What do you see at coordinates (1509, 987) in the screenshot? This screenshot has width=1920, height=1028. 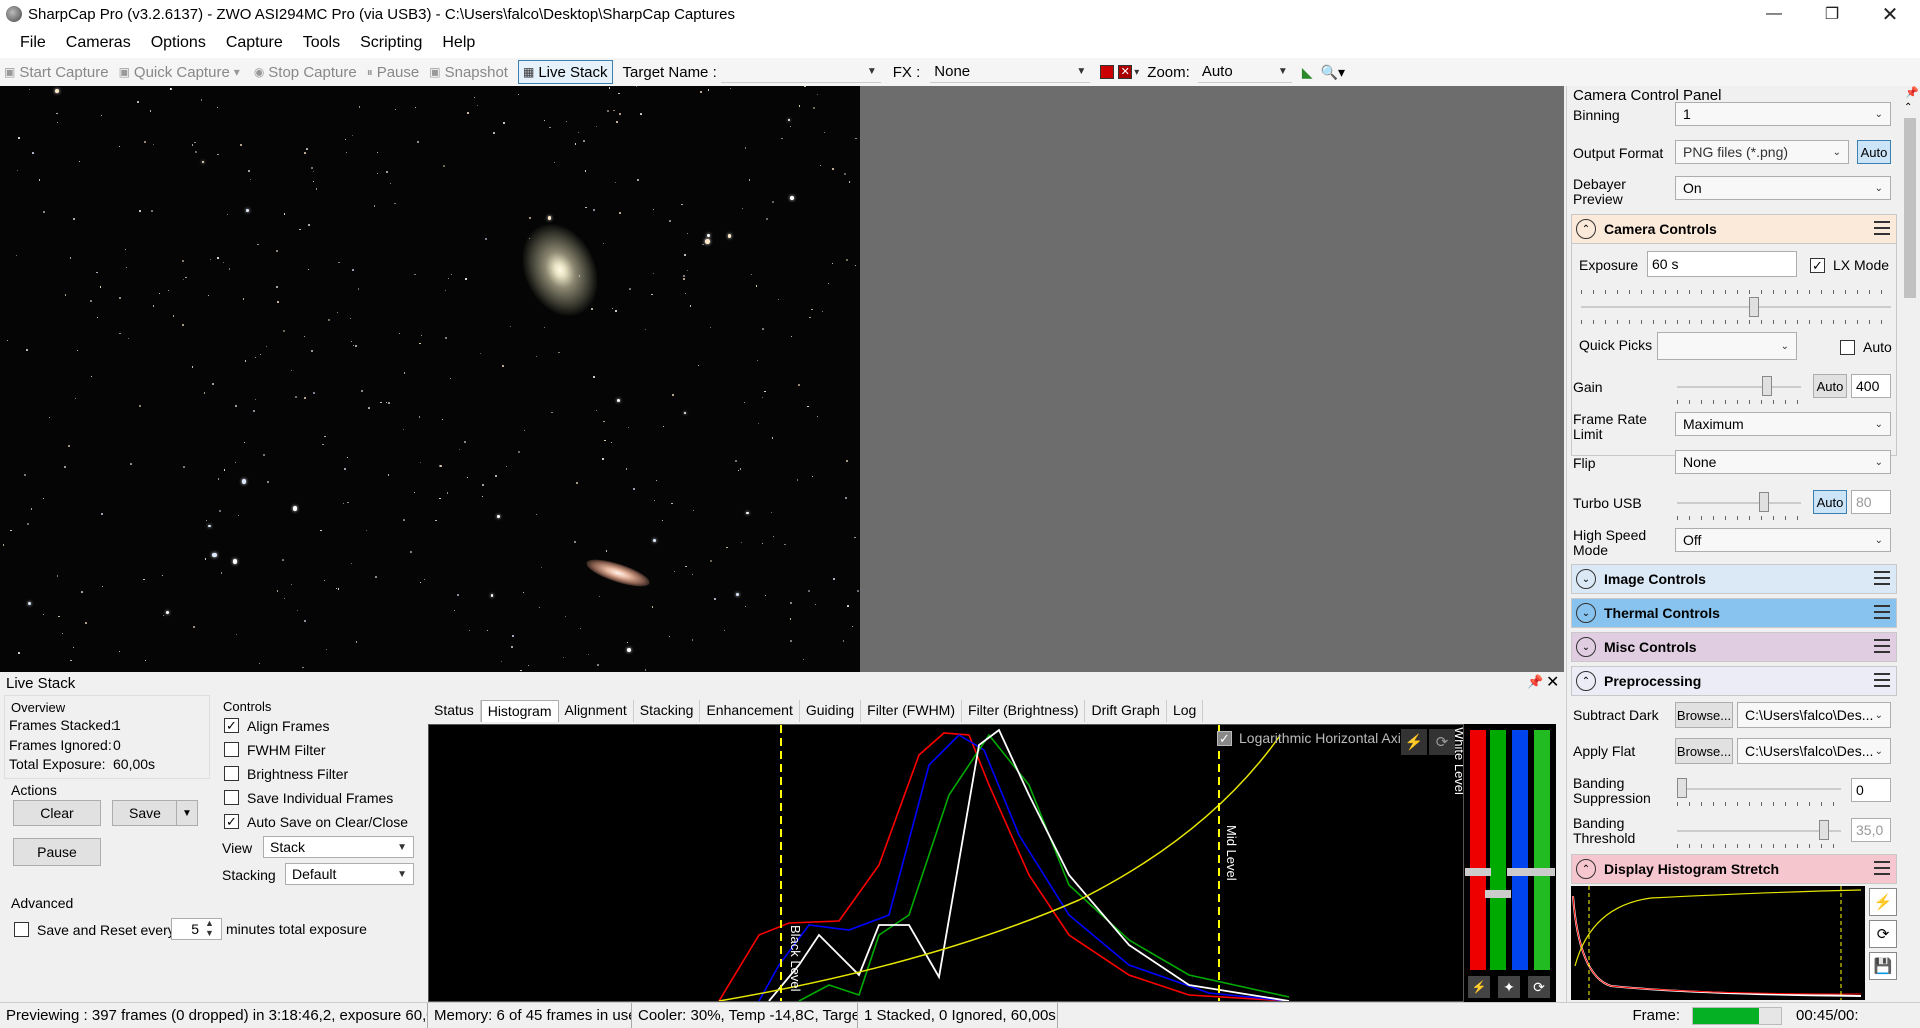 I see `star-icon: ✦` at bounding box center [1509, 987].